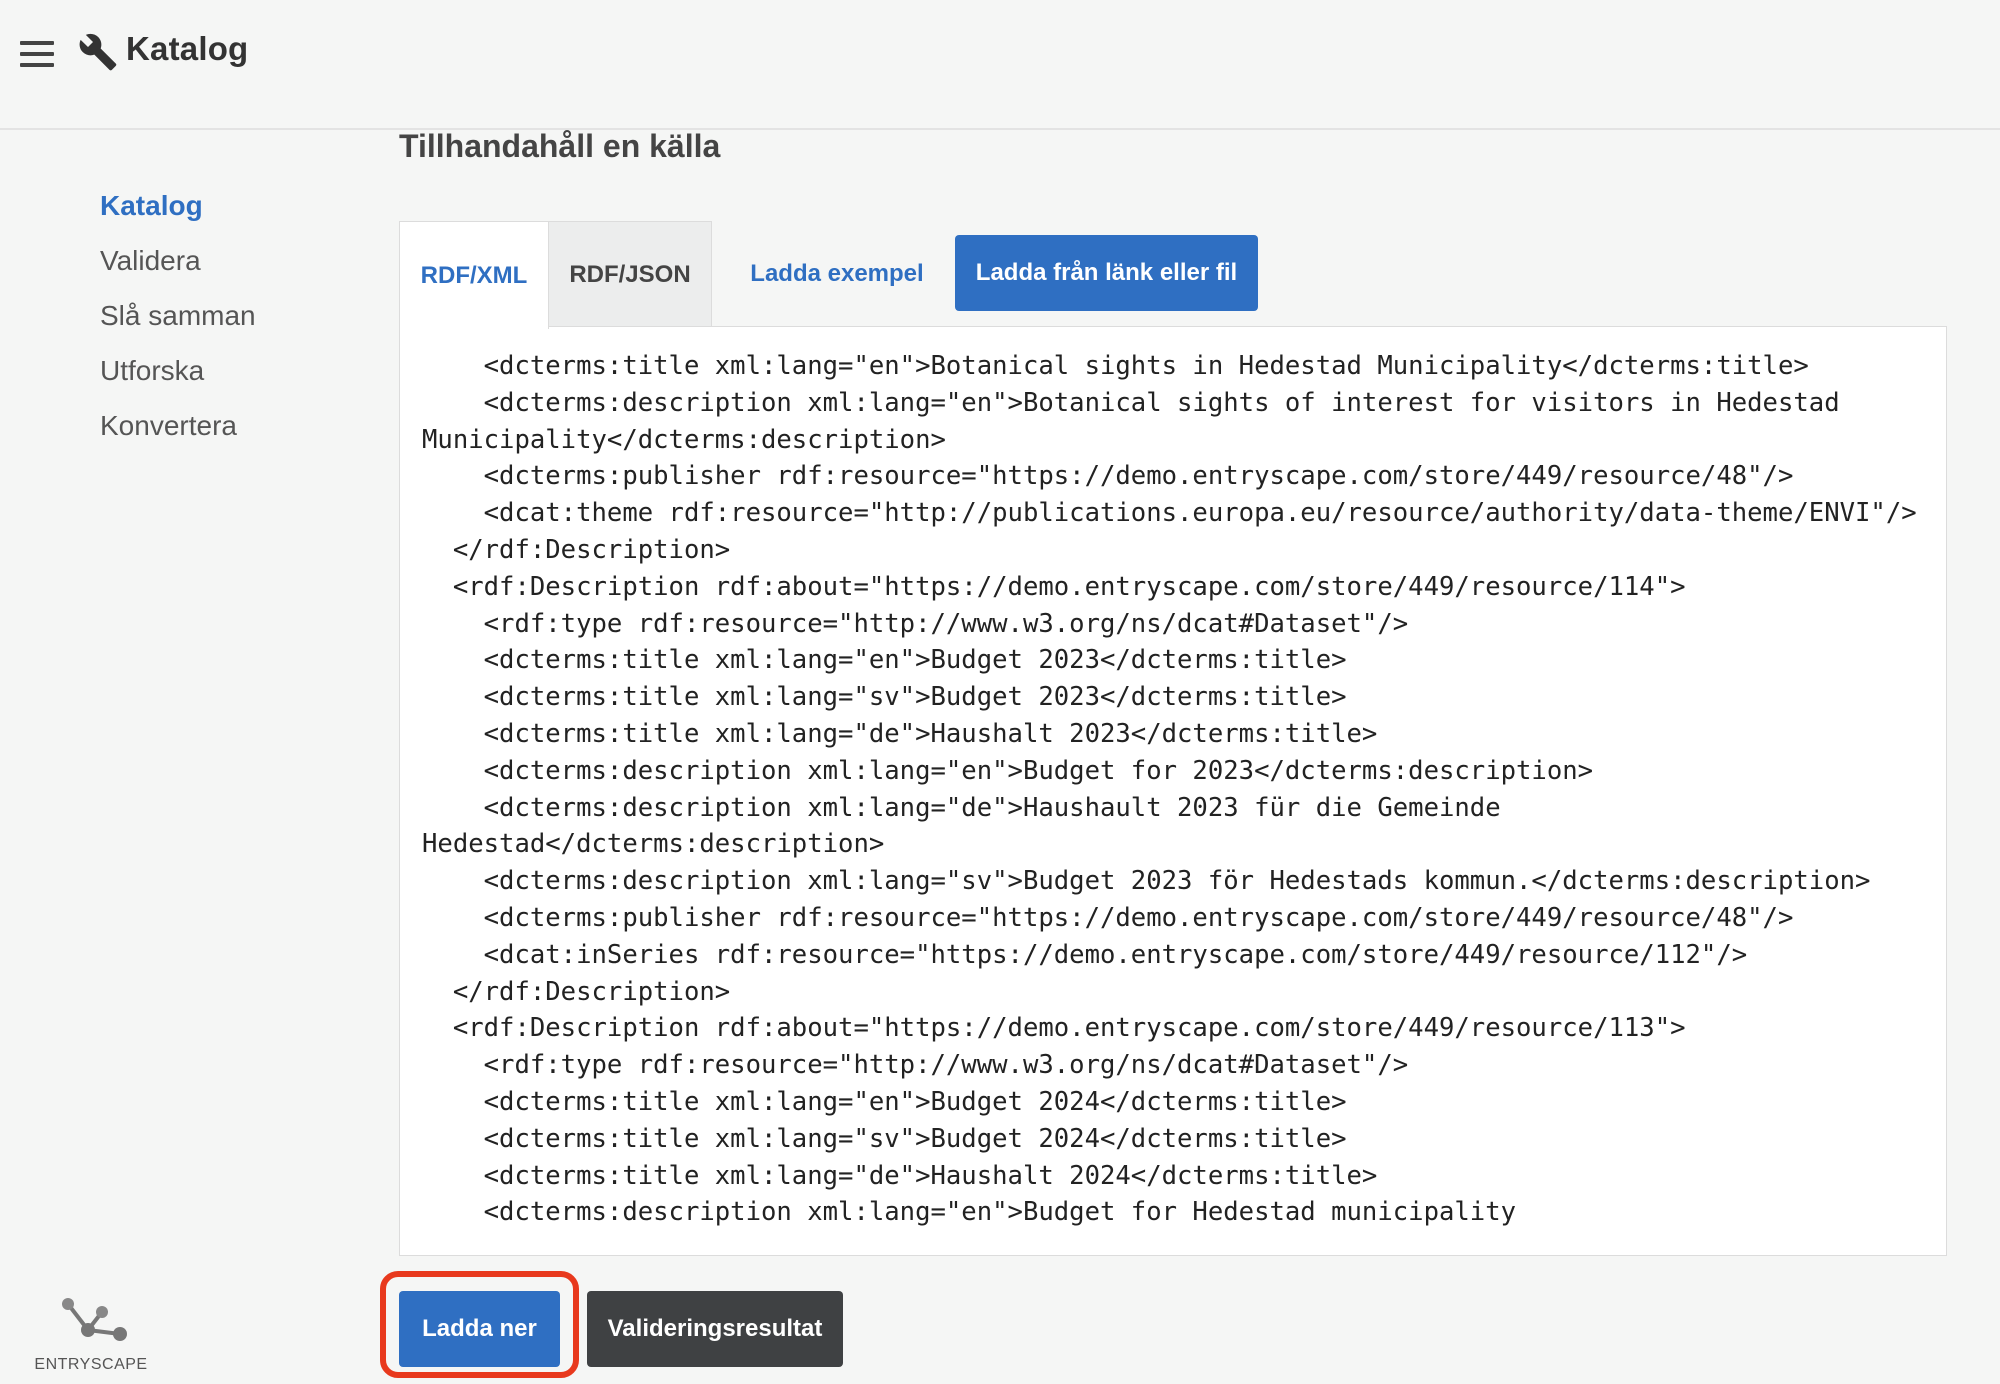  I want to click on network-logo-icon, so click(94, 1319).